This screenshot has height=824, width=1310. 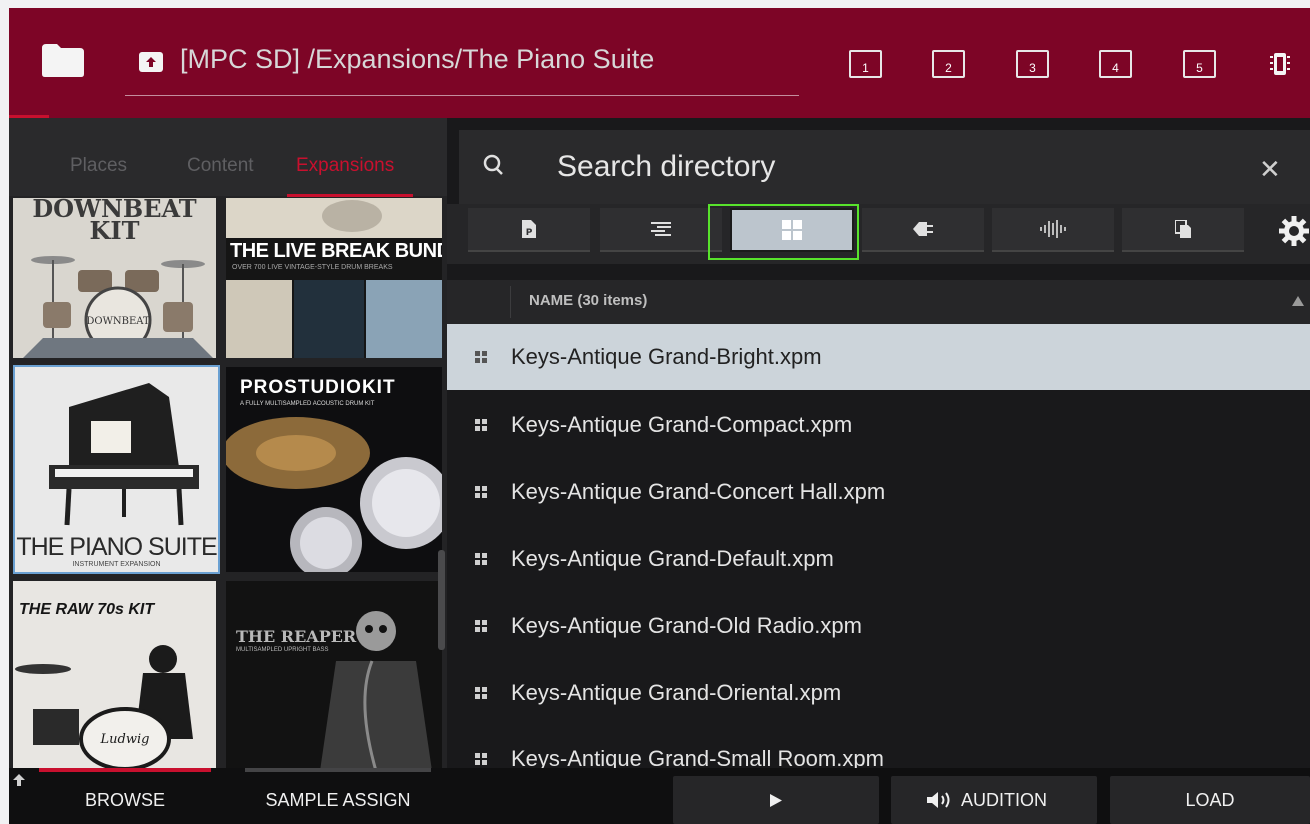 I want to click on folder-up-icon, so click(x=151, y=62).